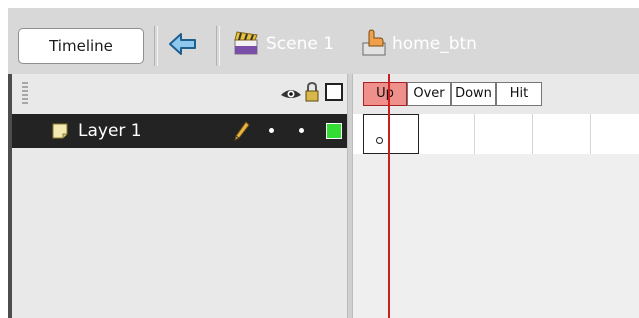 The image size is (639, 318). Describe the element at coordinates (391, 134) in the screenshot. I see `frame-cell-up` at that location.